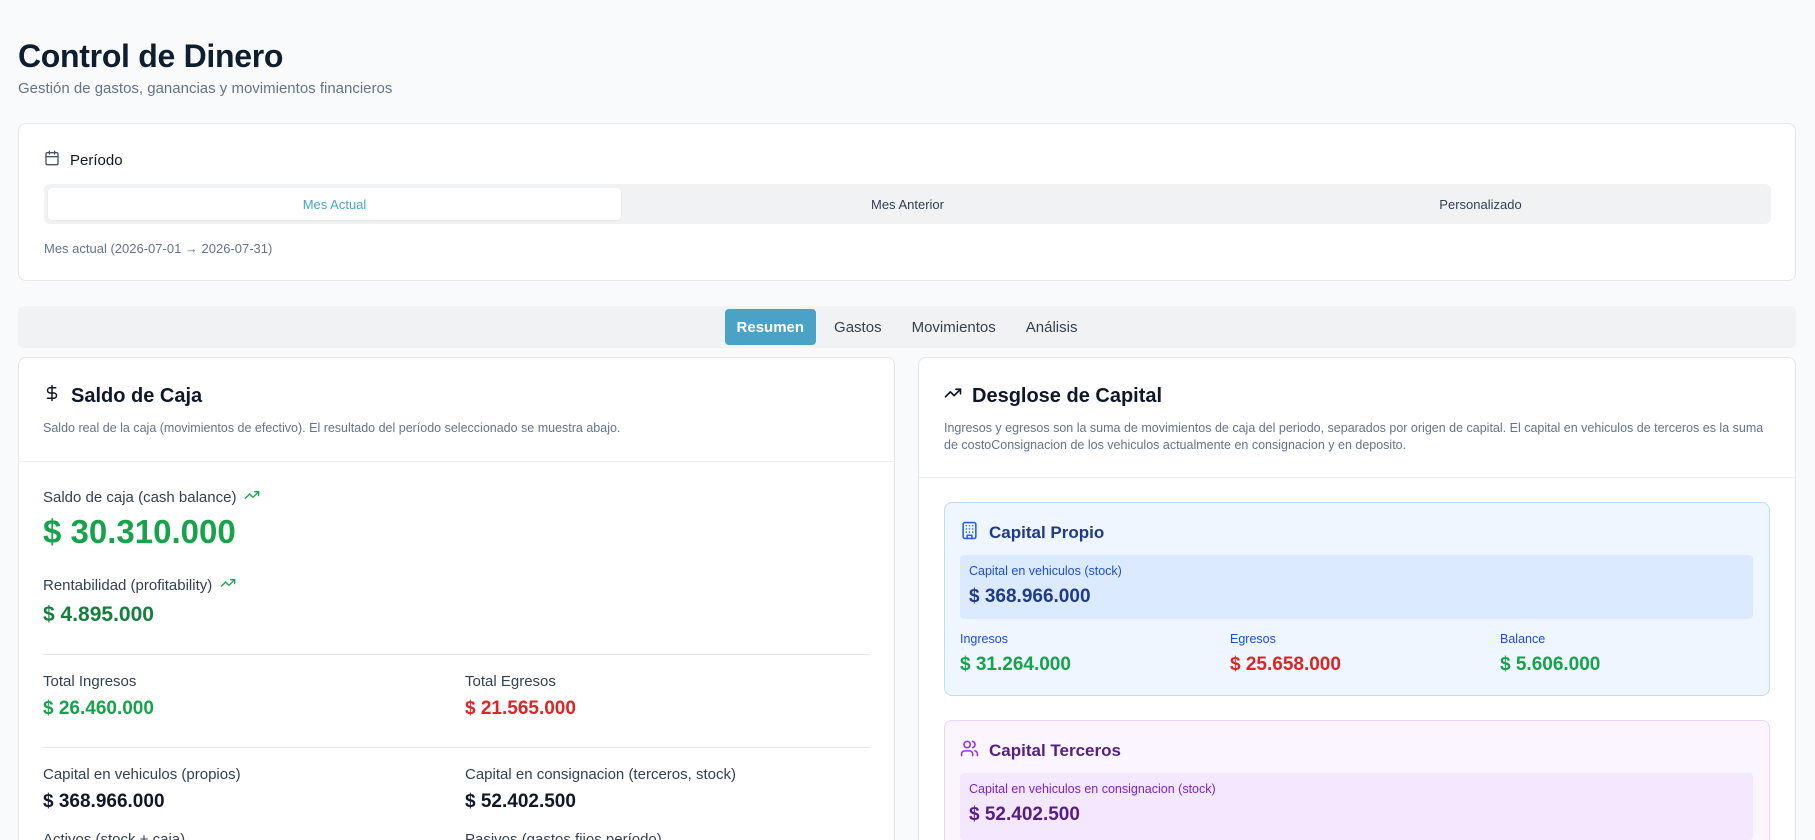  Describe the element at coordinates (96, 160) in the screenshot. I see `period-label: Período` at that location.